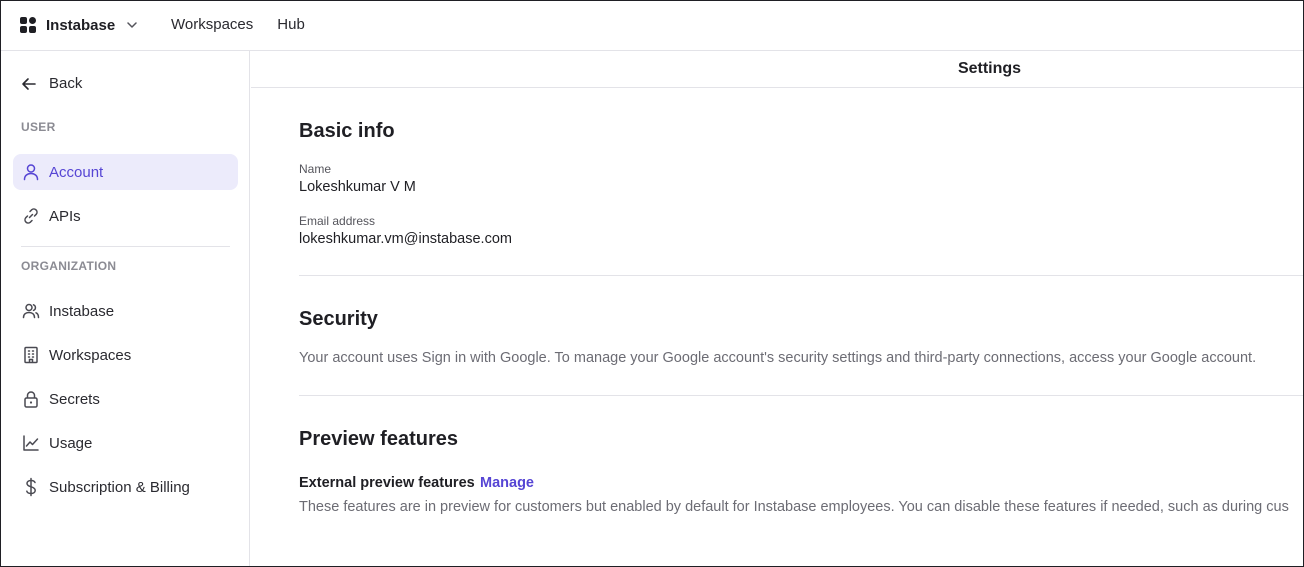  Describe the element at coordinates (338, 319) in the screenshot. I see `security-heading: Security` at that location.